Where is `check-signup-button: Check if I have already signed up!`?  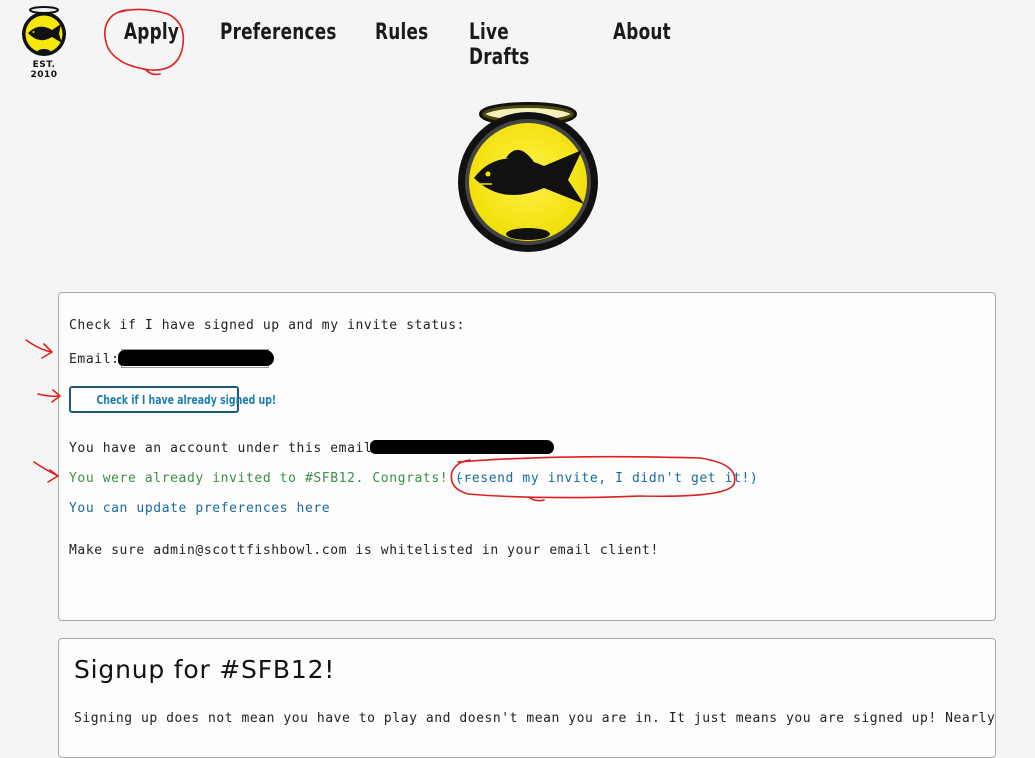 check-signup-button: Check if I have already signed up! is located at coordinates (172, 399).